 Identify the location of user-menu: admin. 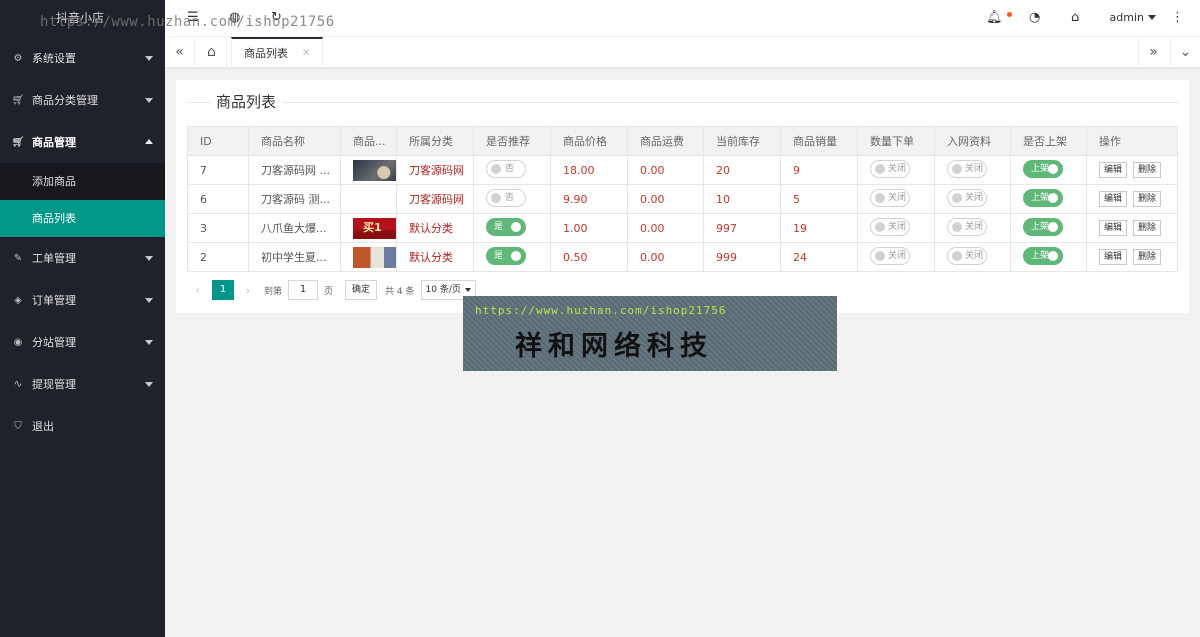
(1133, 17).